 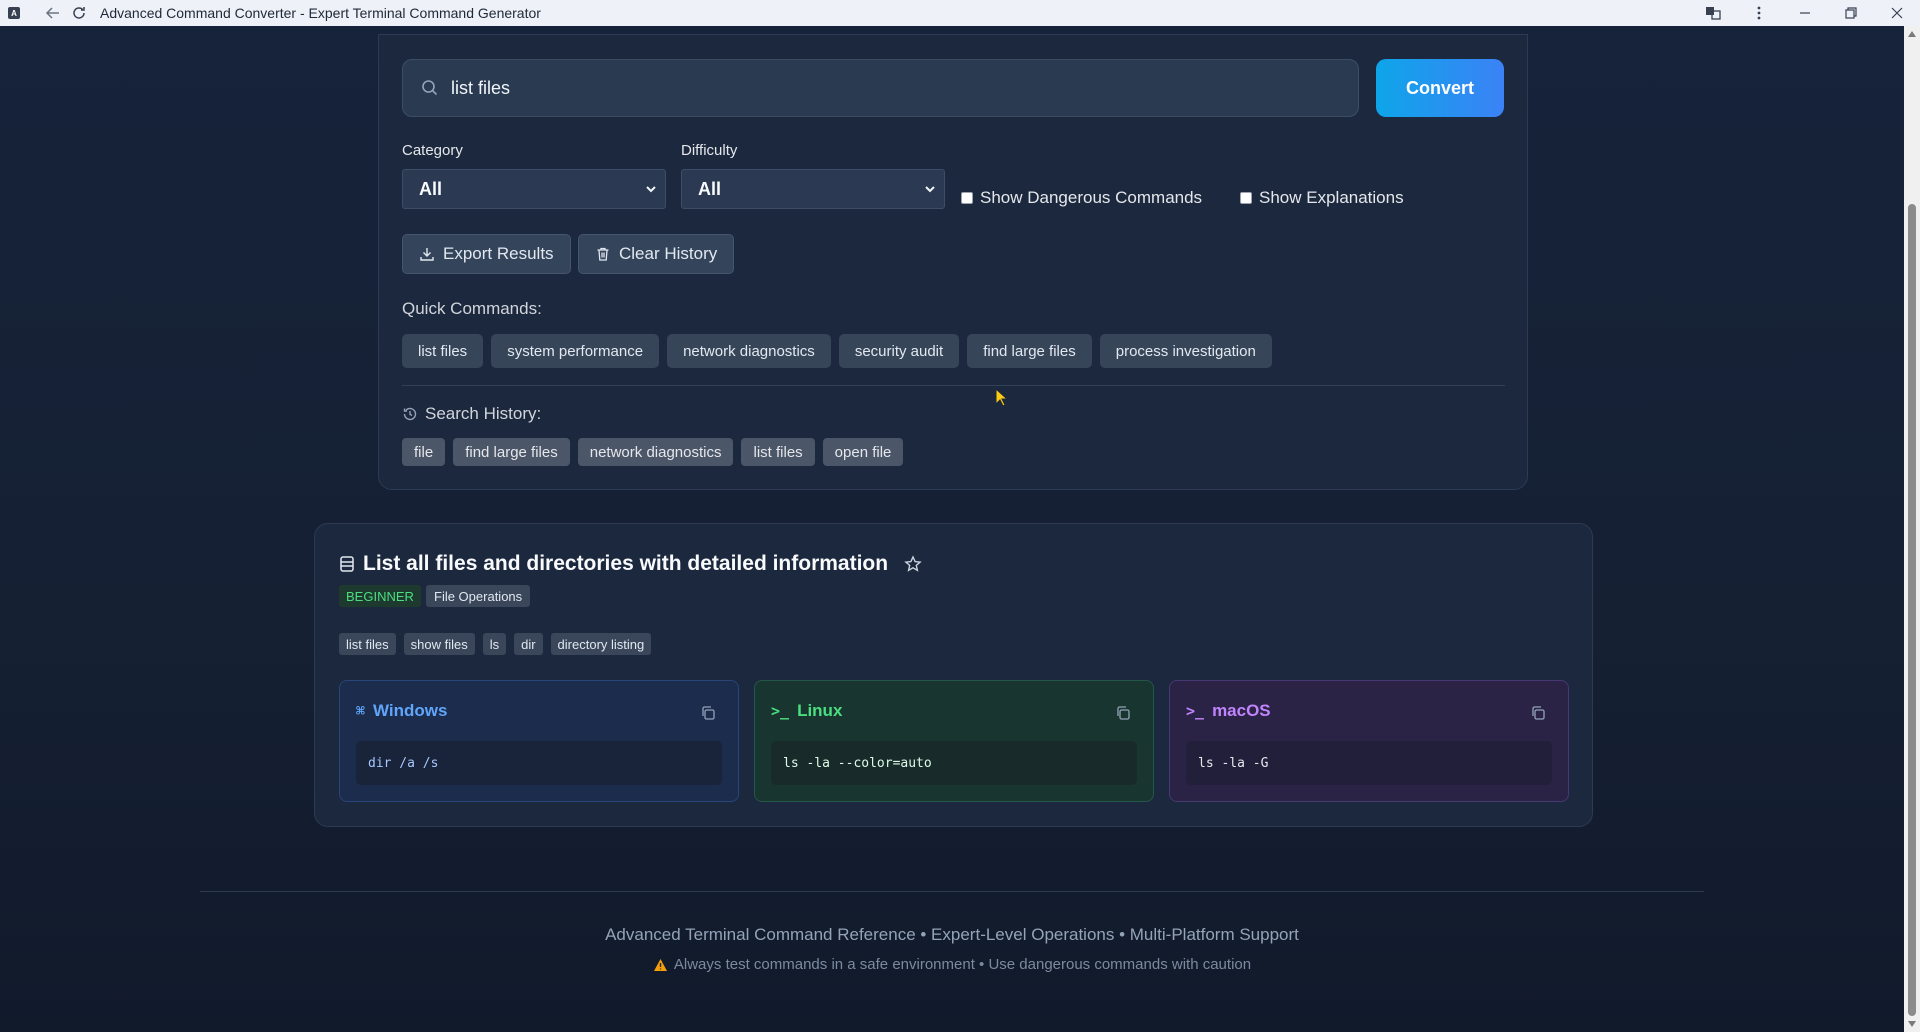 What do you see at coordinates (1369, 763) in the screenshot?
I see `macos-command: ls -la -G` at bounding box center [1369, 763].